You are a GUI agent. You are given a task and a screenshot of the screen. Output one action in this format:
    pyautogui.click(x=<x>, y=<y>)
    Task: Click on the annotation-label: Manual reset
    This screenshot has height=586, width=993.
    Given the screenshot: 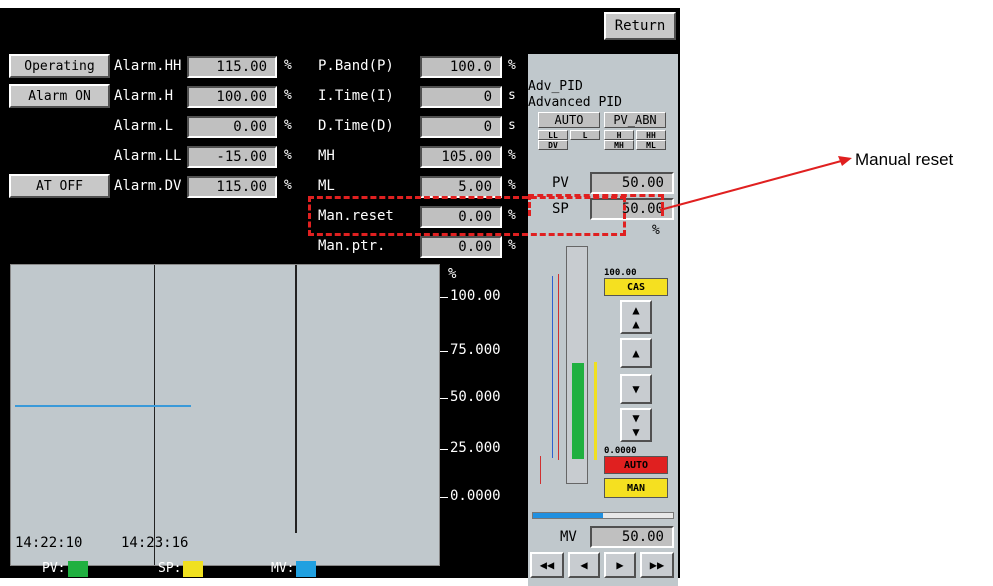 What is the action you would take?
    pyautogui.click(x=904, y=159)
    